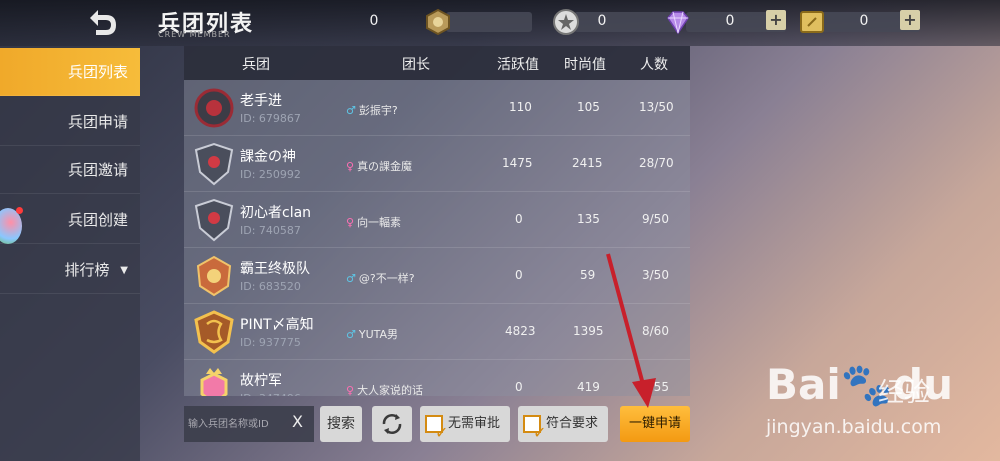  Describe the element at coordinates (437, 108) in the screenshot. I see `table-row: 老手进 ID: 679867 ♂ 彭振宇? 110 105 13/50` at that location.